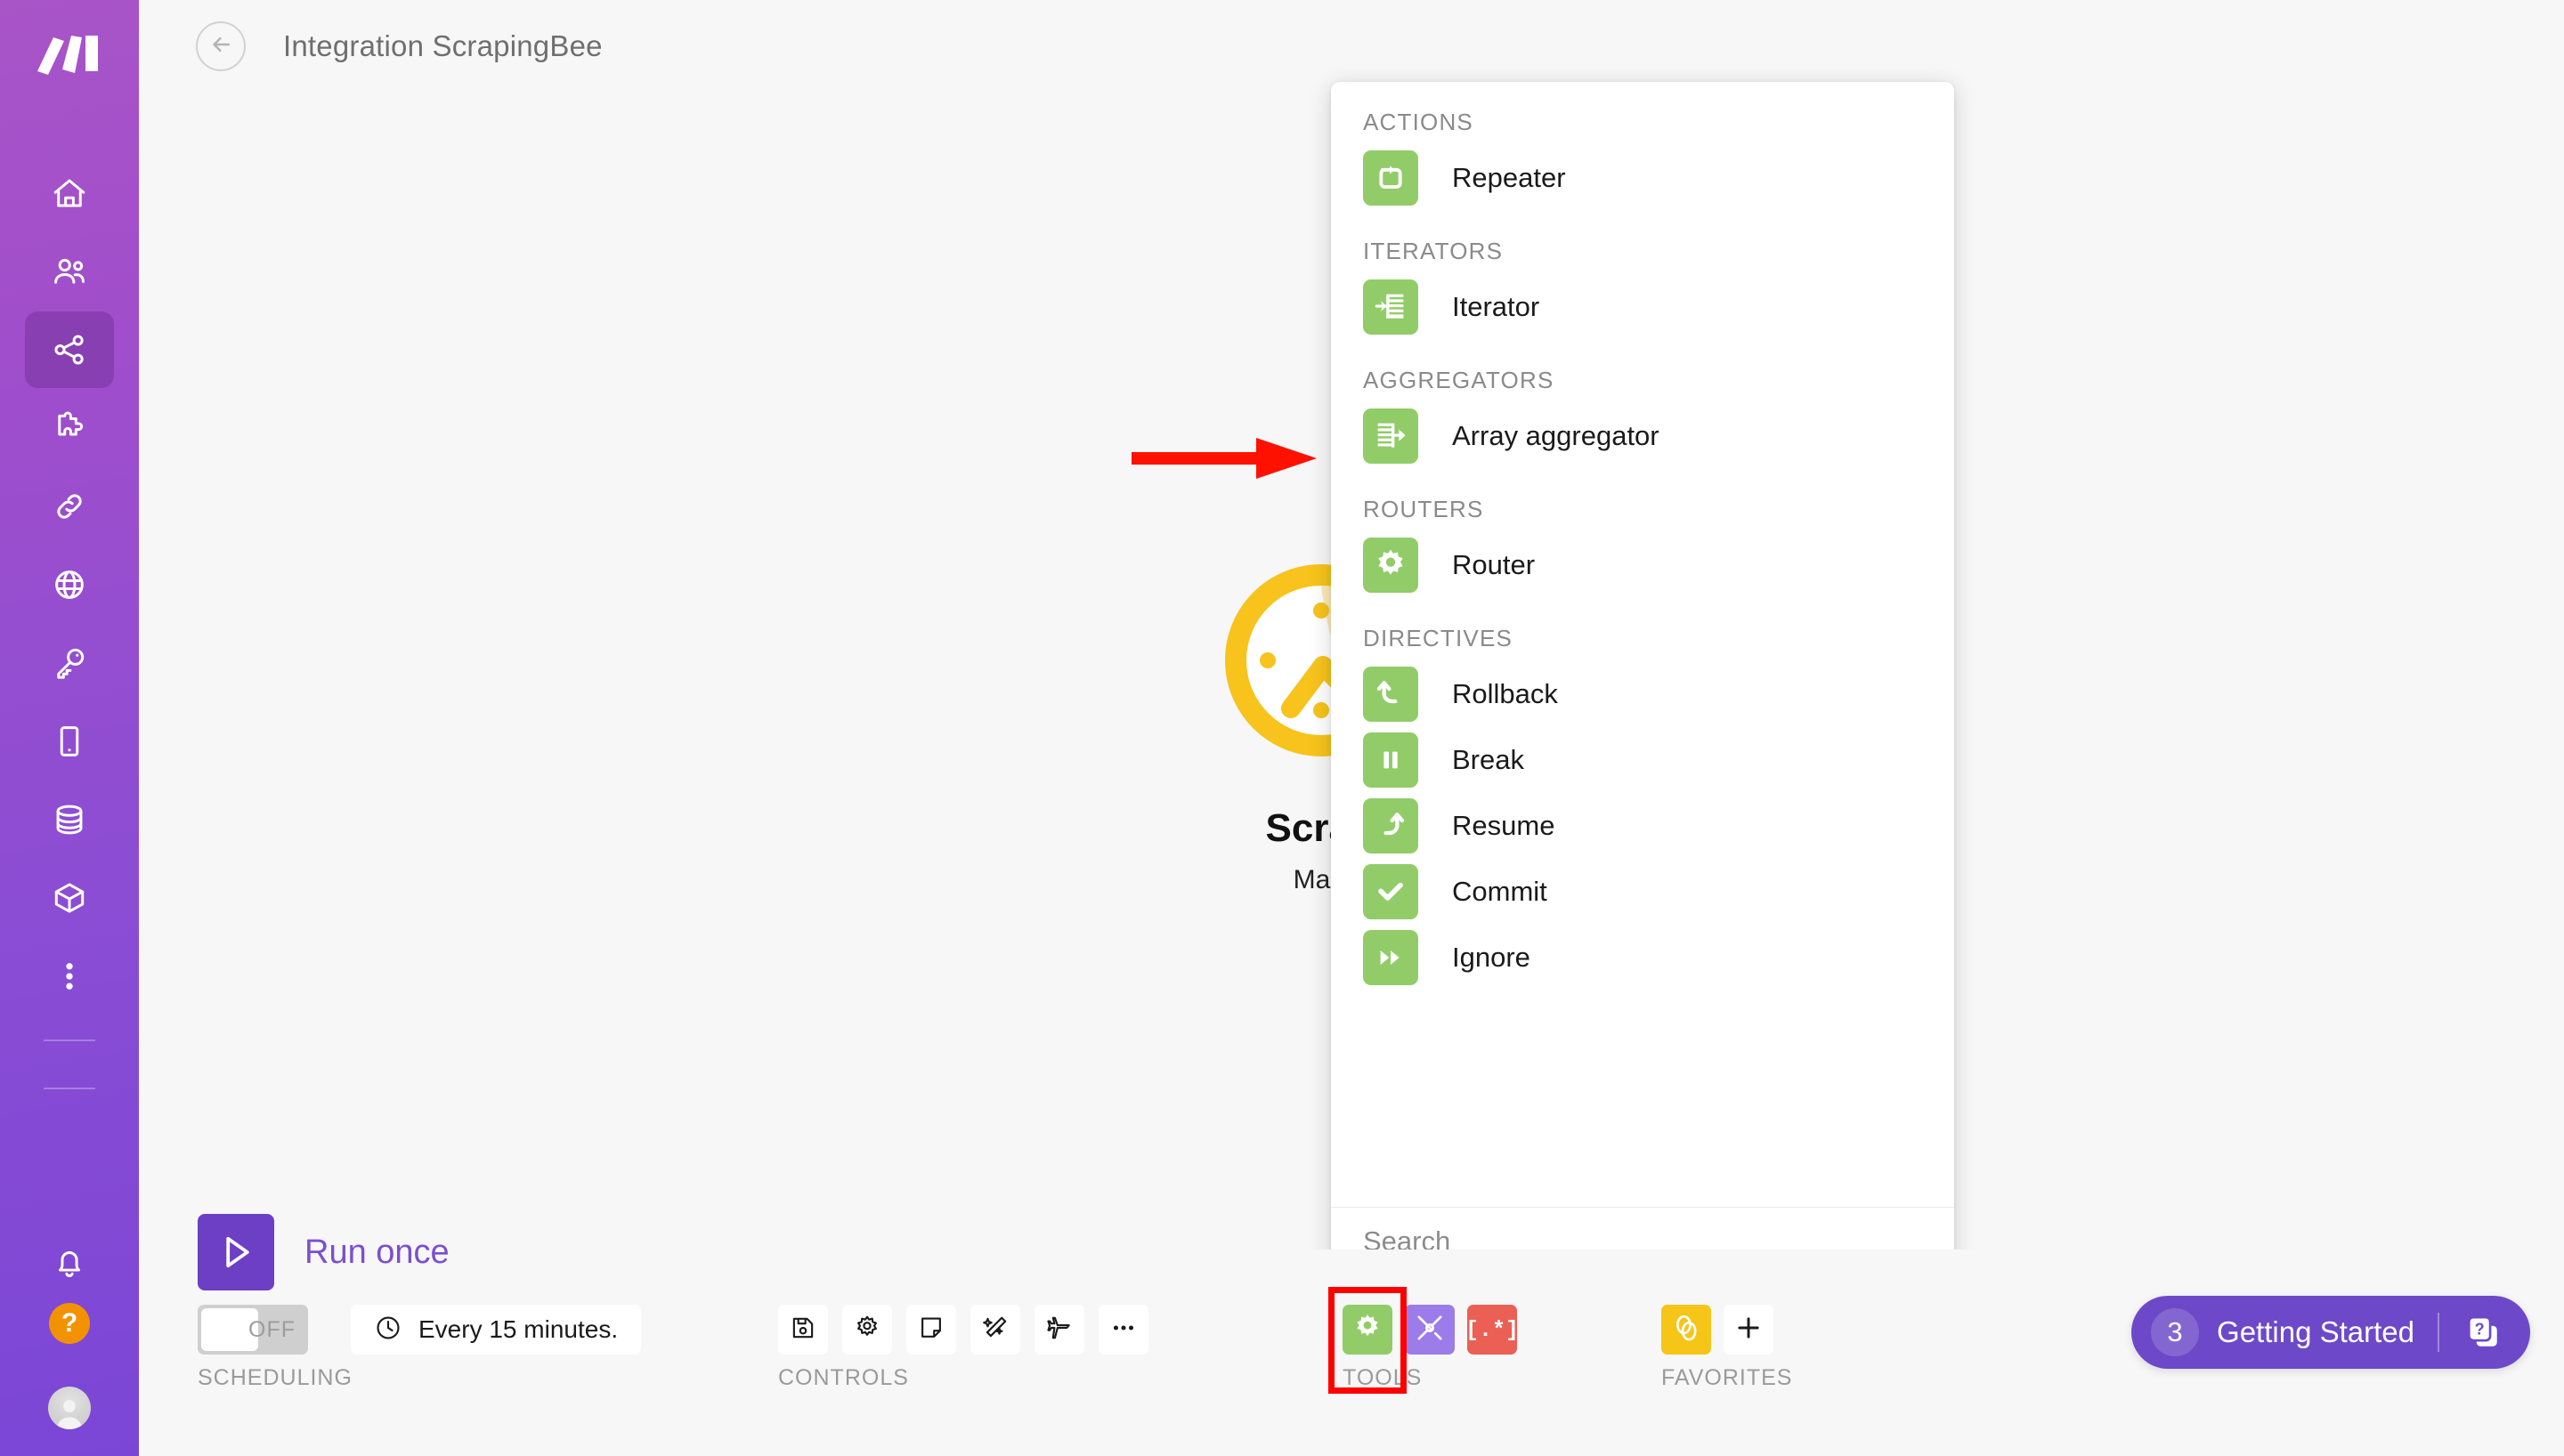 This screenshot has height=1456, width=2564. Describe the element at coordinates (275, 1377) in the screenshot. I see `scheduling-caption: SCHEDULING` at that location.